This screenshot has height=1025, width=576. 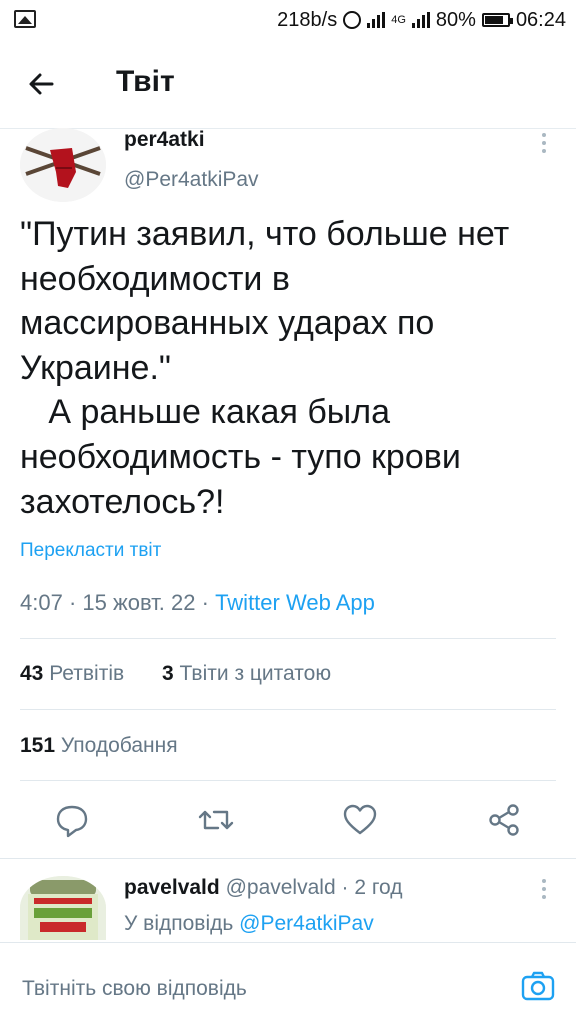 What do you see at coordinates (172, 887) in the screenshot?
I see `reply-author-name: pavelvald` at bounding box center [172, 887].